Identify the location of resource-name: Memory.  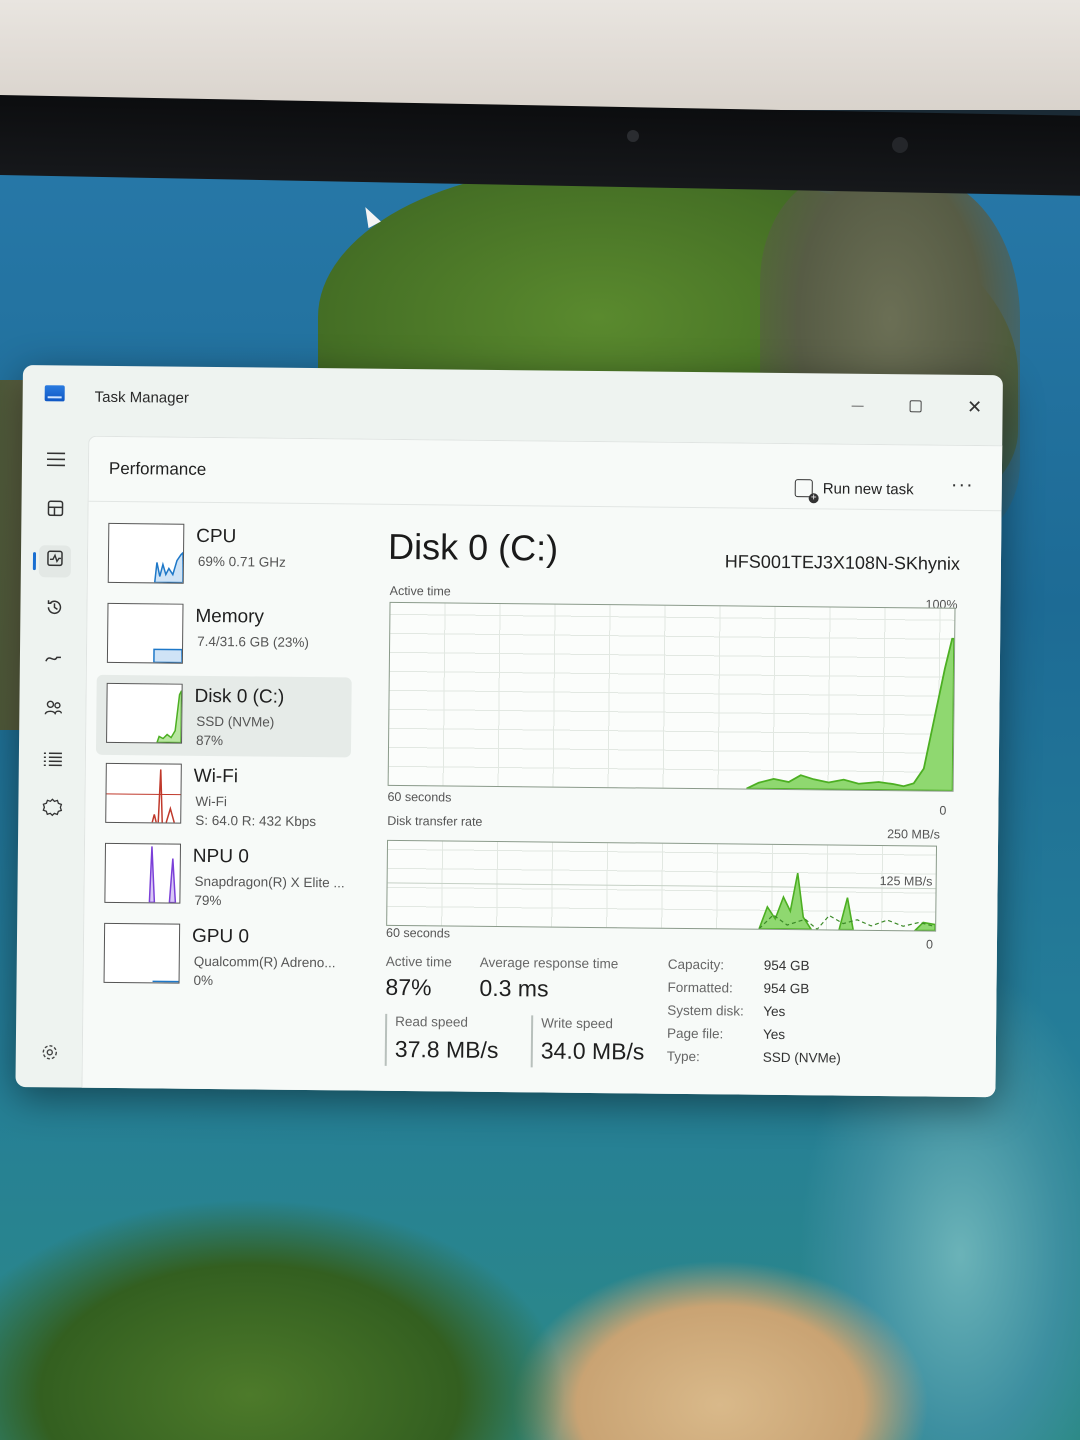
(230, 616).